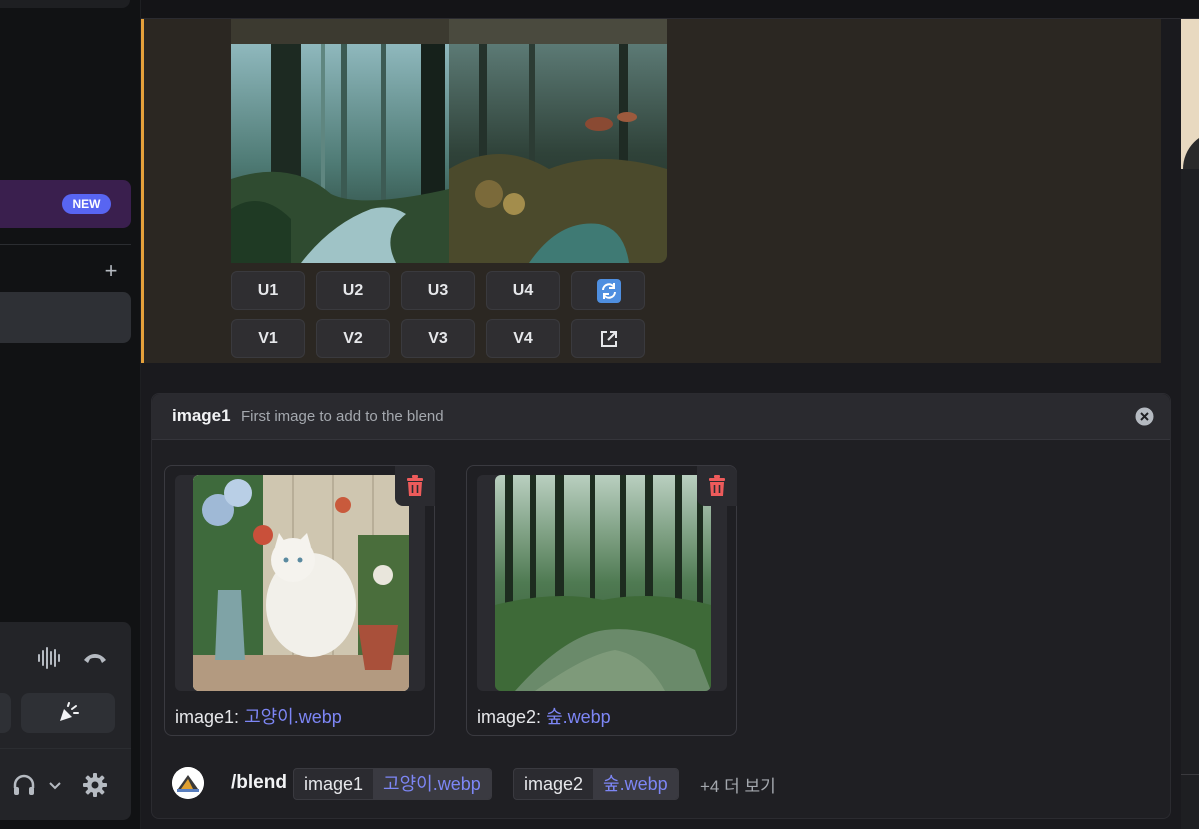  What do you see at coordinates (353, 338) in the screenshot?
I see `variation-button-2: V2` at bounding box center [353, 338].